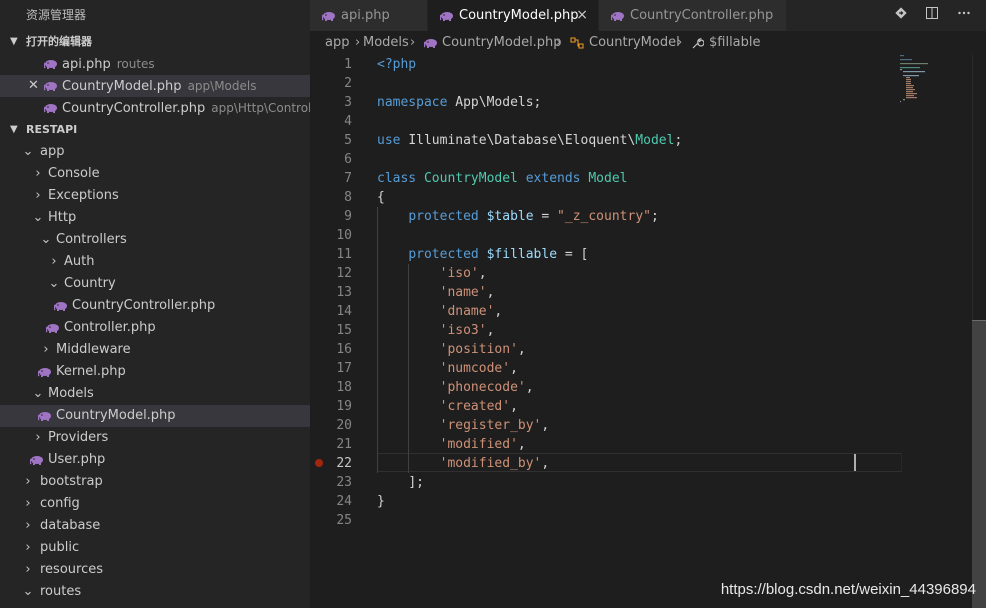  Describe the element at coordinates (451, 349) in the screenshot. I see `code-text: 'position',` at that location.